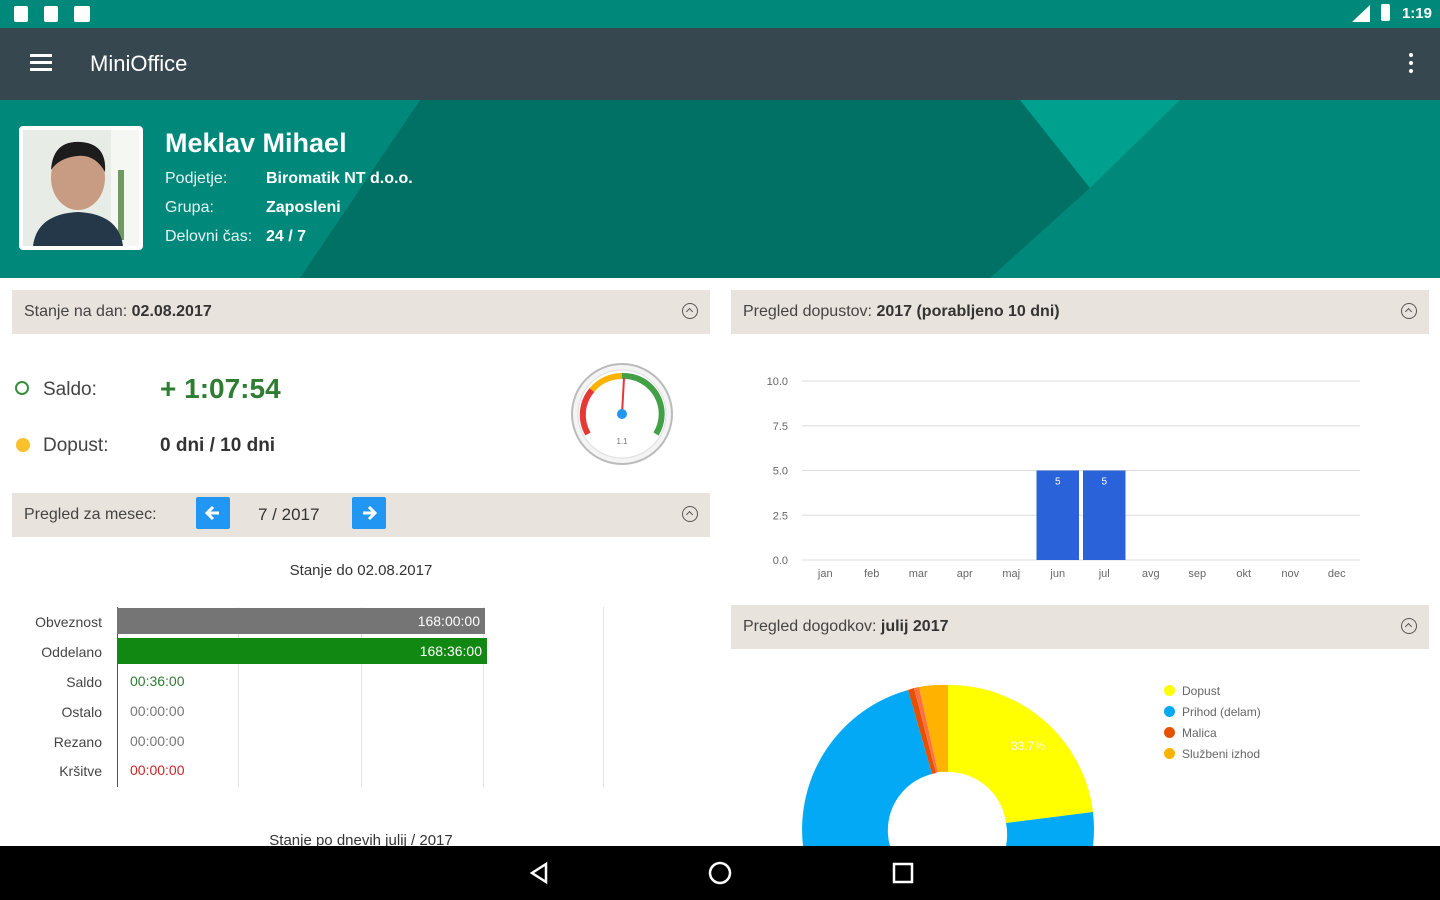 The height and width of the screenshot is (900, 1440). I want to click on legend-dopust: Dopust, so click(1192, 691).